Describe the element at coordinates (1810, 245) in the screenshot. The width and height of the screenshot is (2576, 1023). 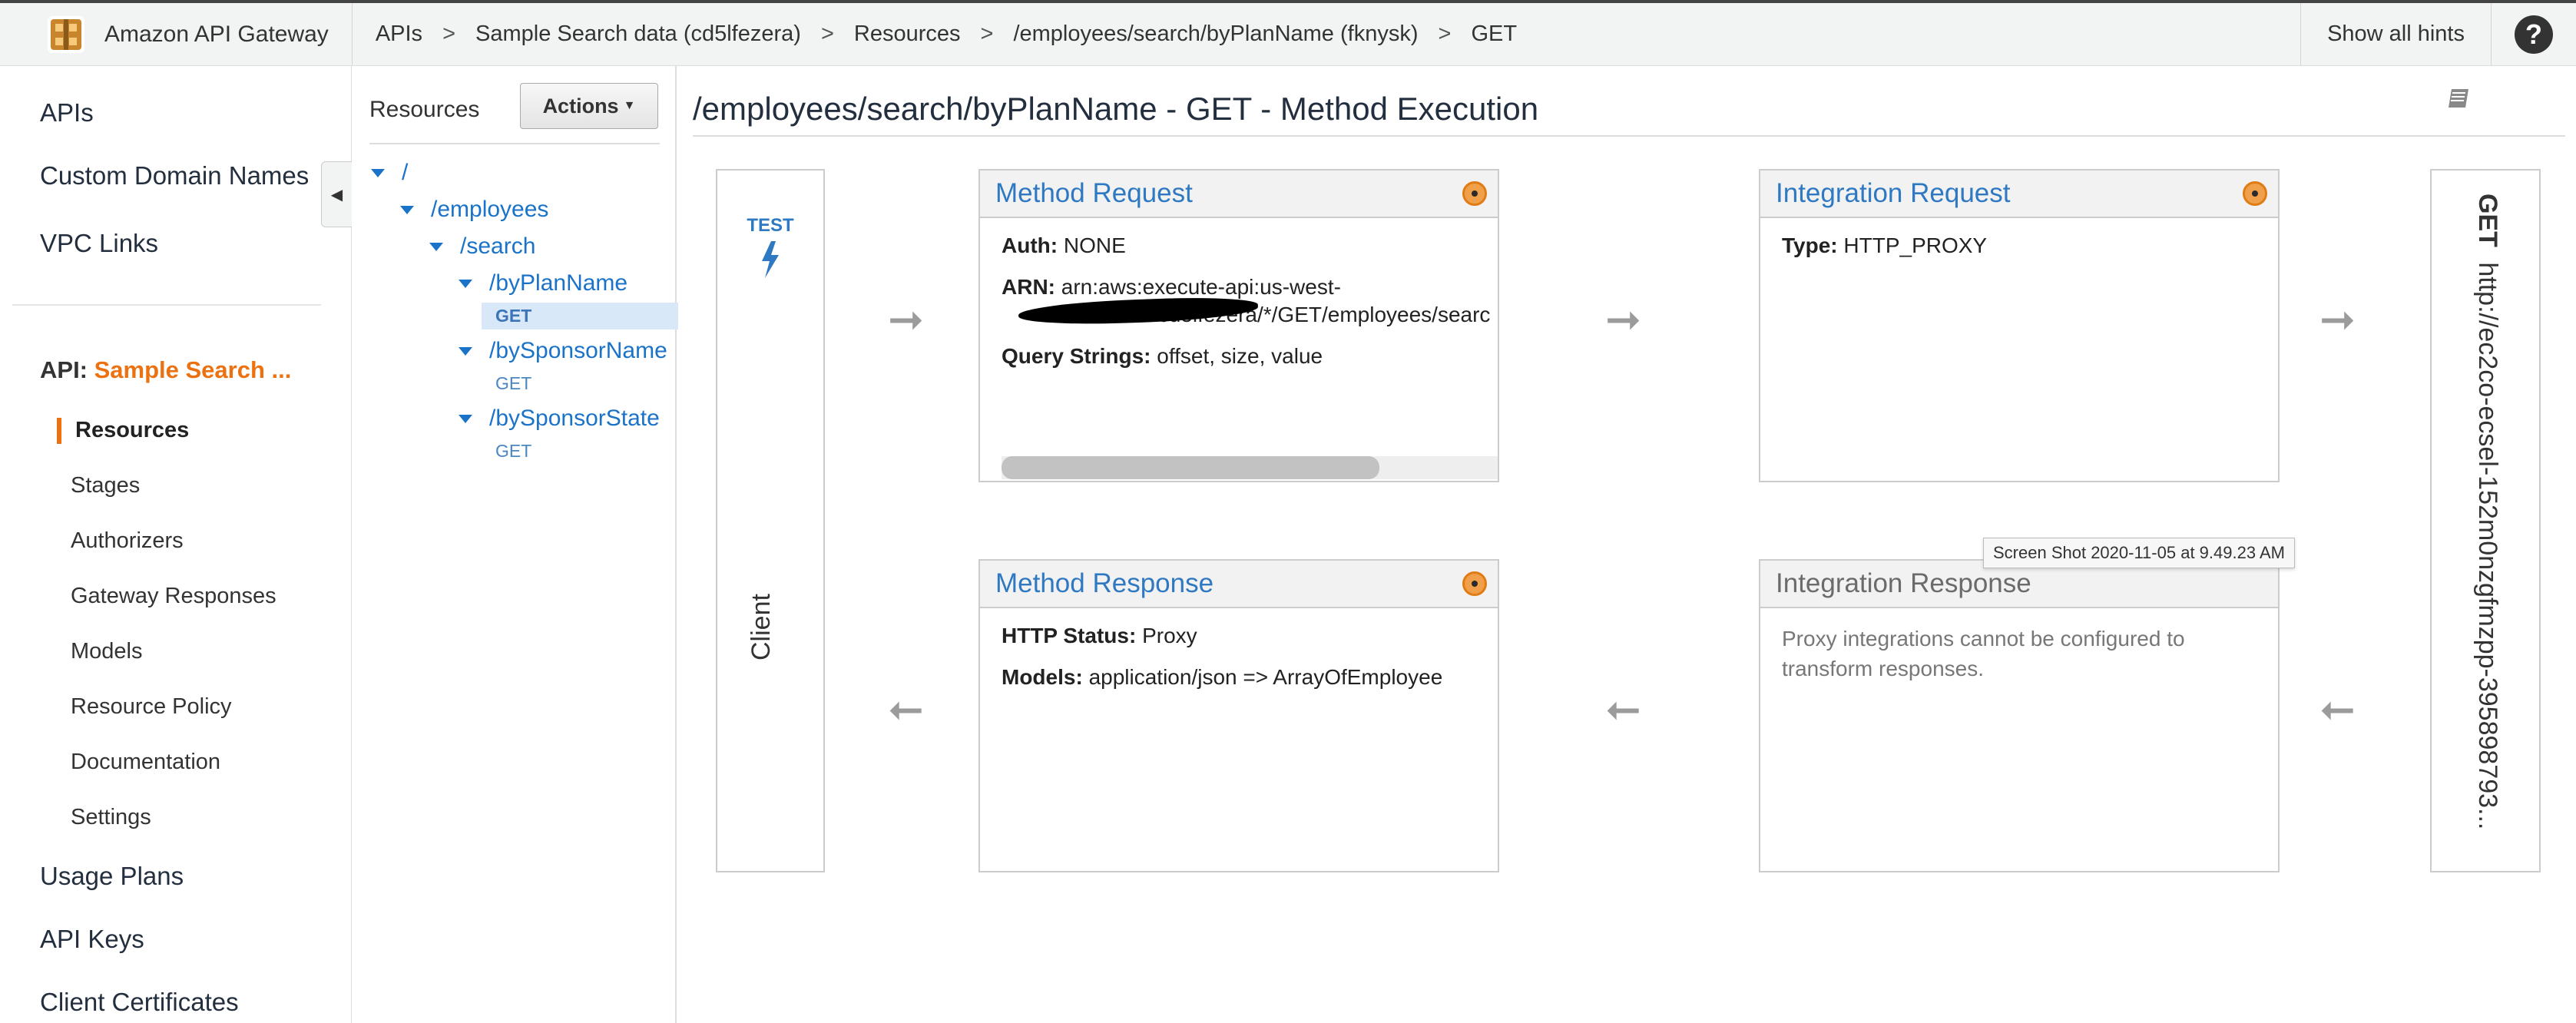
I see `integration-type-label: Type:` at that location.